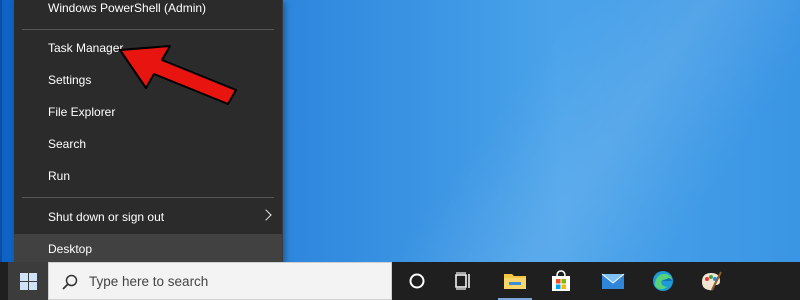  I want to click on file-explorer-taskbar-button, so click(515, 281).